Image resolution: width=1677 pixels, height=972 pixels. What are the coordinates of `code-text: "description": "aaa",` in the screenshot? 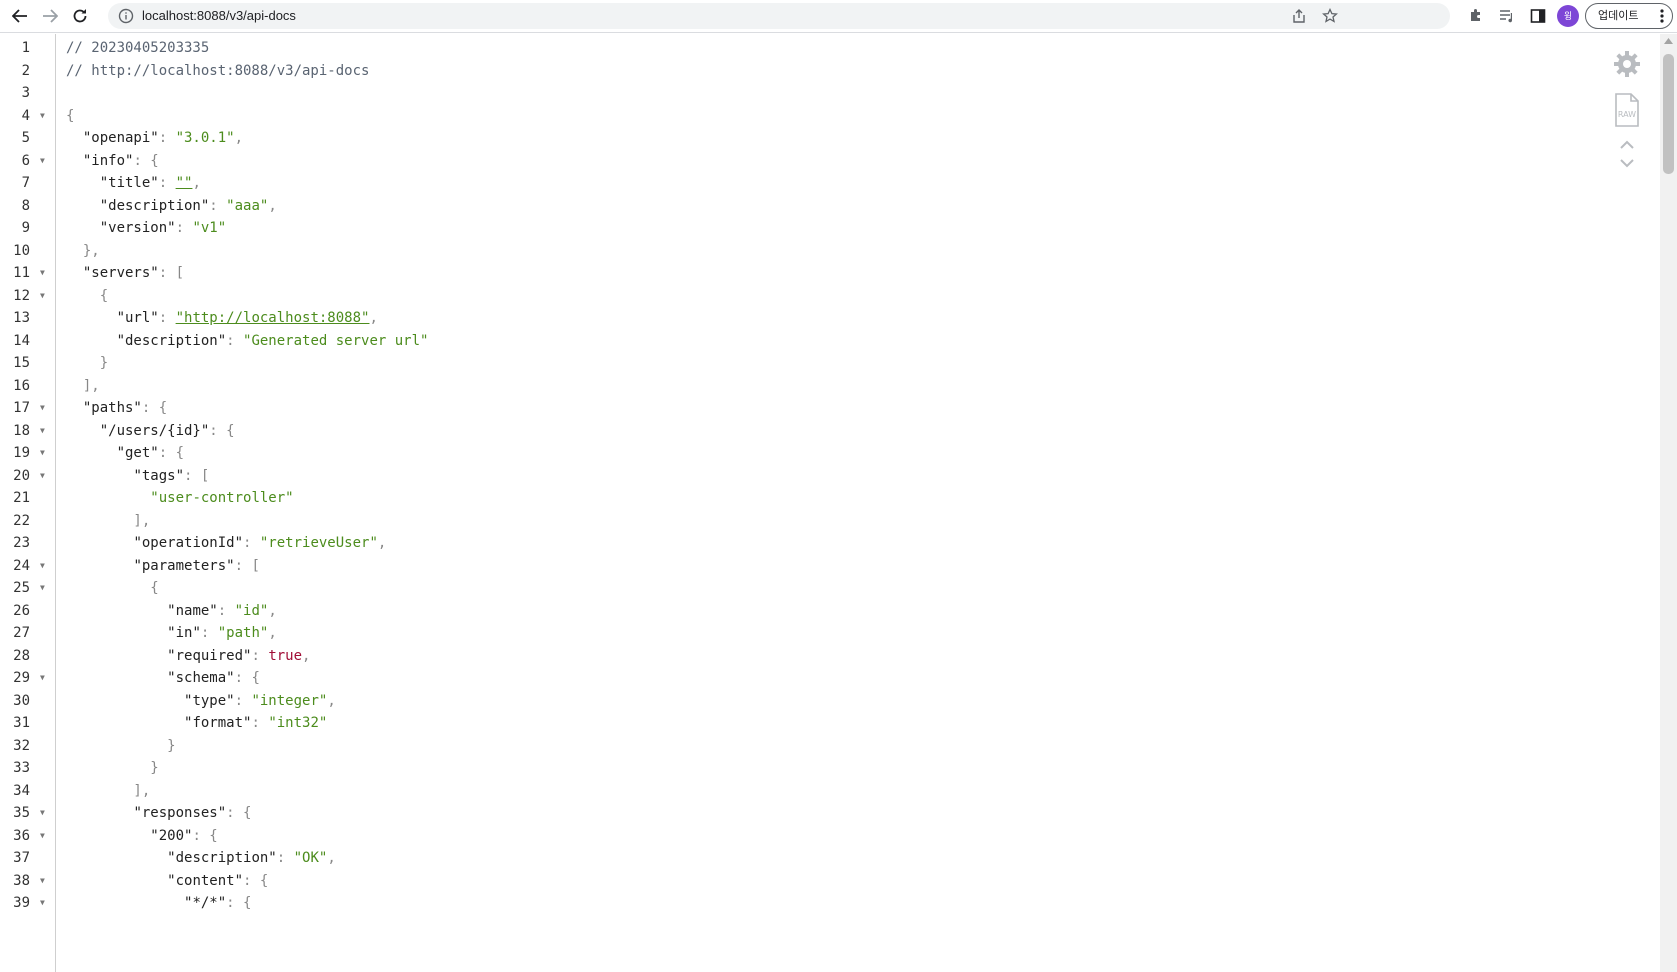 It's located at (171, 206).